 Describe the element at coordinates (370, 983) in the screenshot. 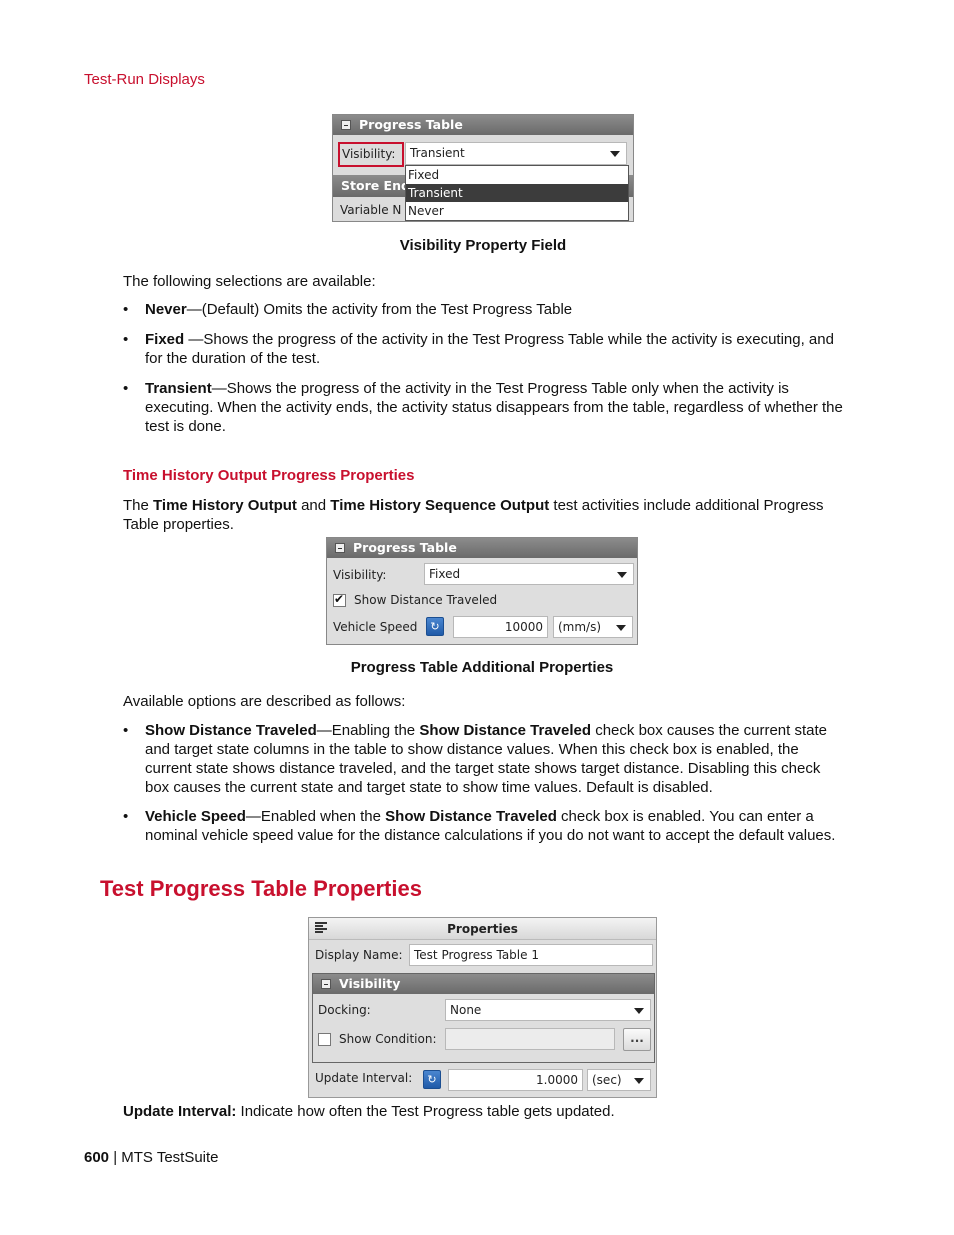

I see `group-title: Visibility` at that location.